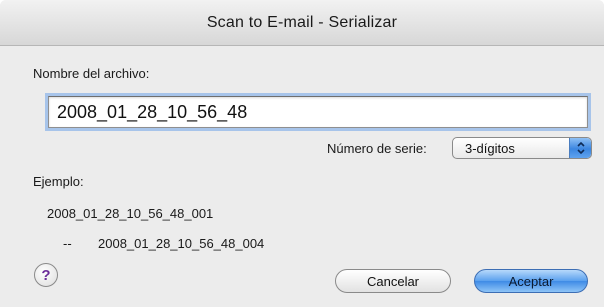  I want to click on title-bar: Scan to E-mail - Serializar, so click(302, 23).